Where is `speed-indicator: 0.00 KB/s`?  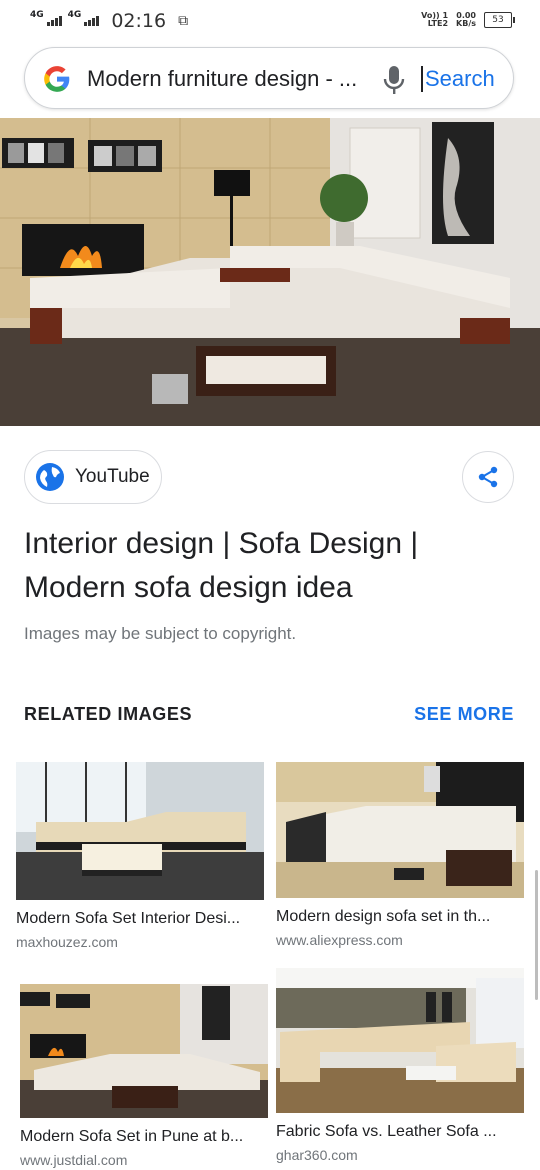 speed-indicator: 0.00 KB/s is located at coordinates (466, 20).